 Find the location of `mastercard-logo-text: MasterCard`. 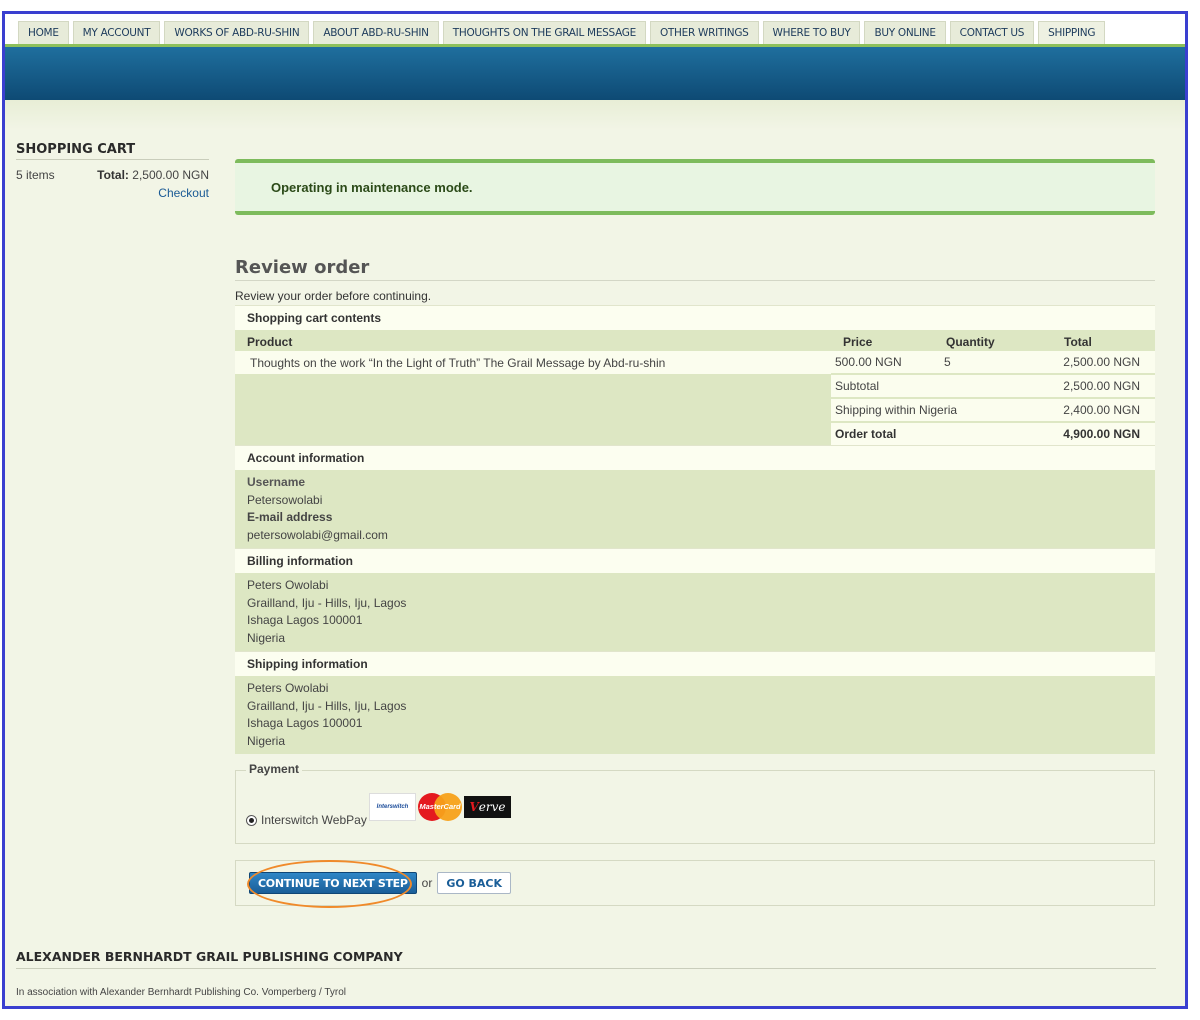

mastercard-logo-text: MasterCard is located at coordinates (440, 806).